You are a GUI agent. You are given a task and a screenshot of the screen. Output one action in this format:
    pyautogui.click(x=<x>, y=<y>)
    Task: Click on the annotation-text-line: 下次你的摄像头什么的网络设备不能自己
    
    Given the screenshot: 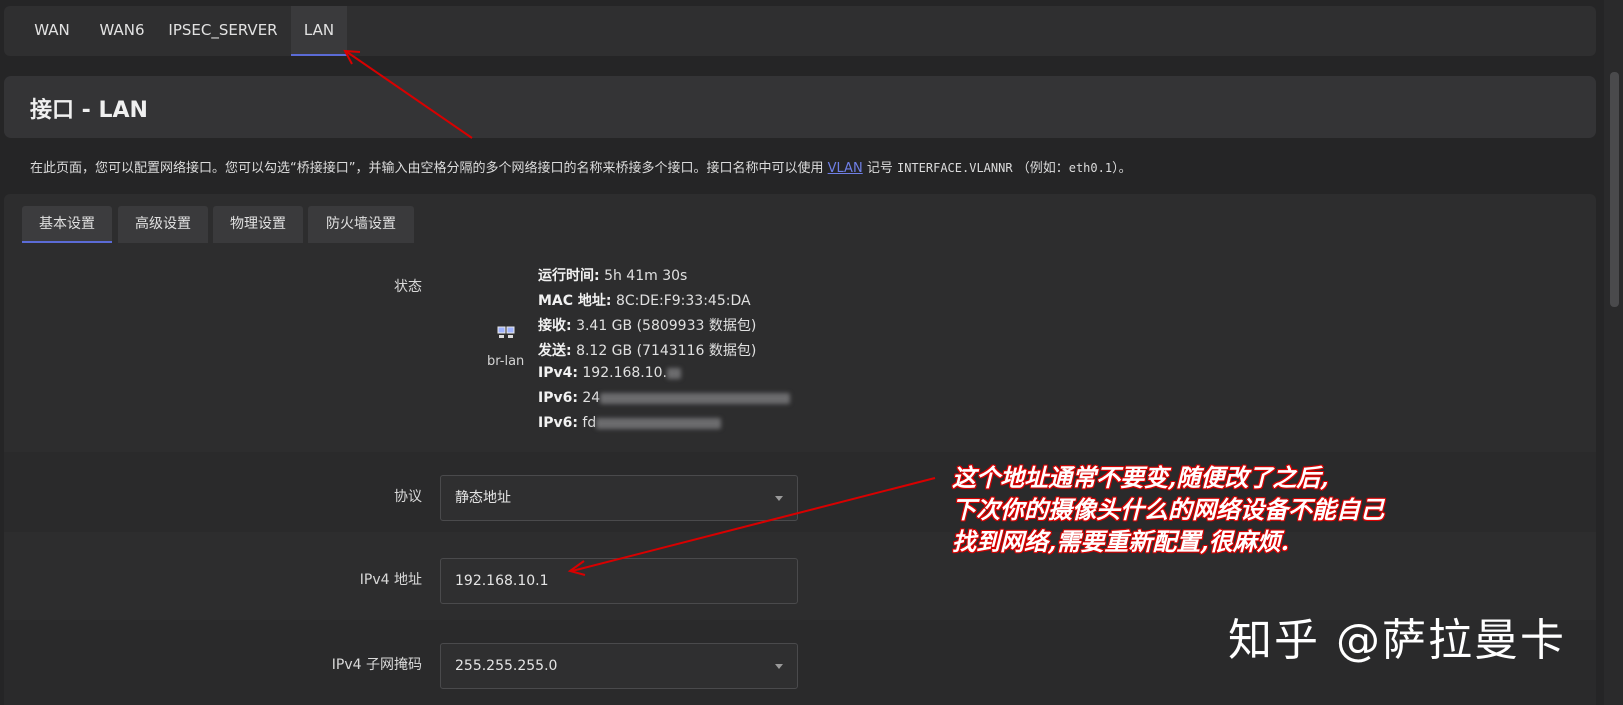 What is the action you would take?
    pyautogui.click(x=1168, y=509)
    